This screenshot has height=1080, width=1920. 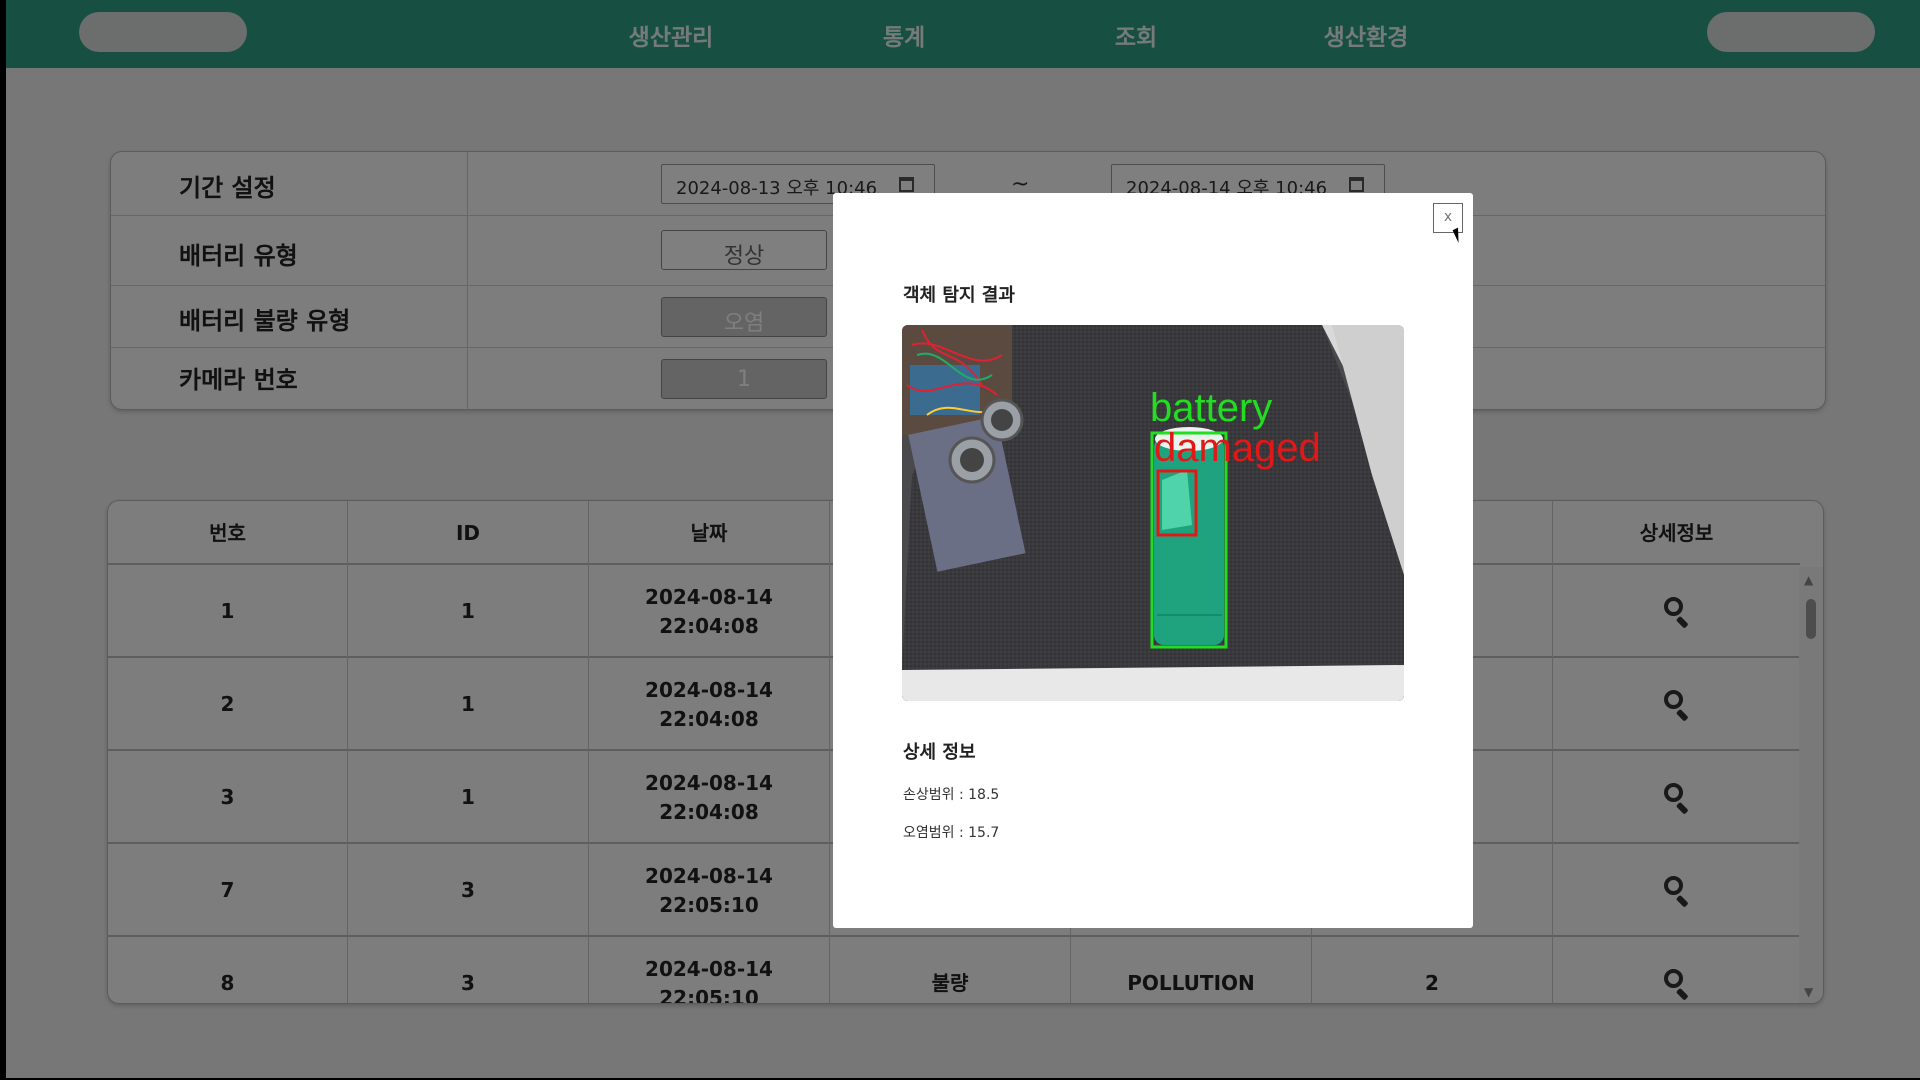 What do you see at coordinates (959, 295) in the screenshot?
I see `modal-title: 객체 탐지 결과` at bounding box center [959, 295].